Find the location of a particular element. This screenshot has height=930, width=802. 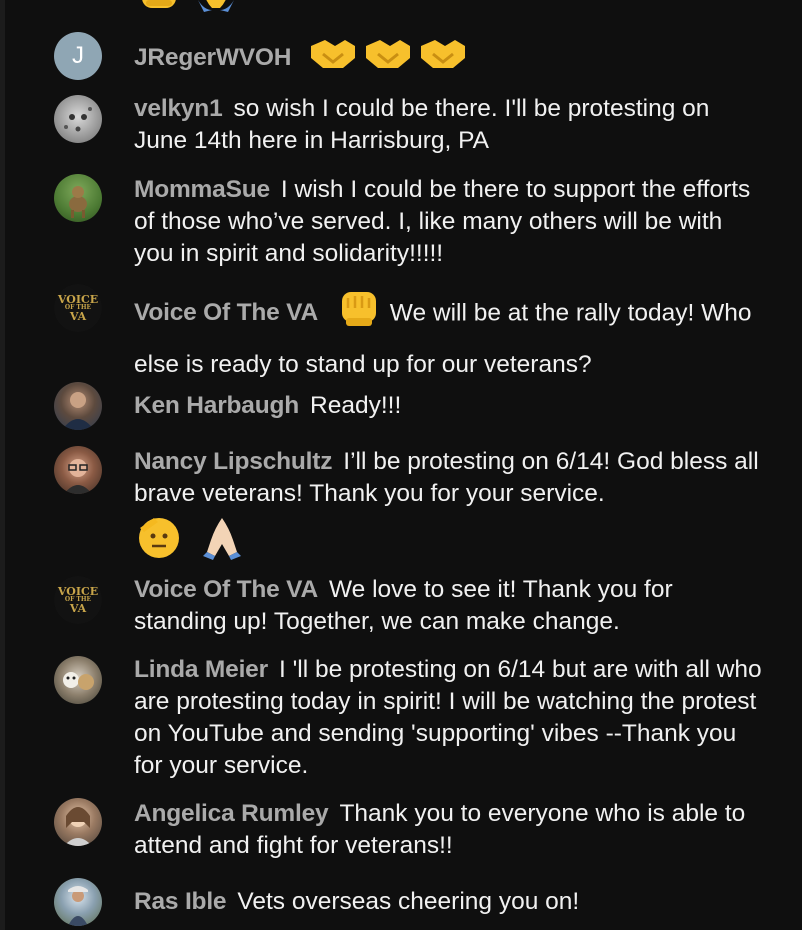

author-name: velkyn1 is located at coordinates (178, 108).